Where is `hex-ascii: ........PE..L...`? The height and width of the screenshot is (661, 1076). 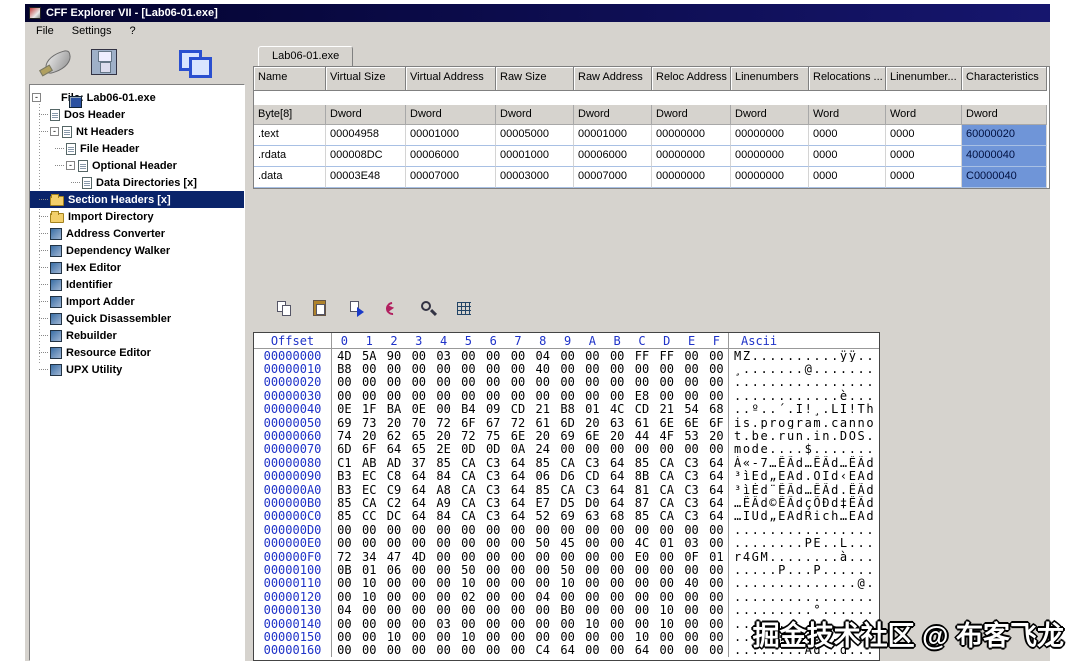 hex-ascii: ........PE..L... is located at coordinates (804, 542).